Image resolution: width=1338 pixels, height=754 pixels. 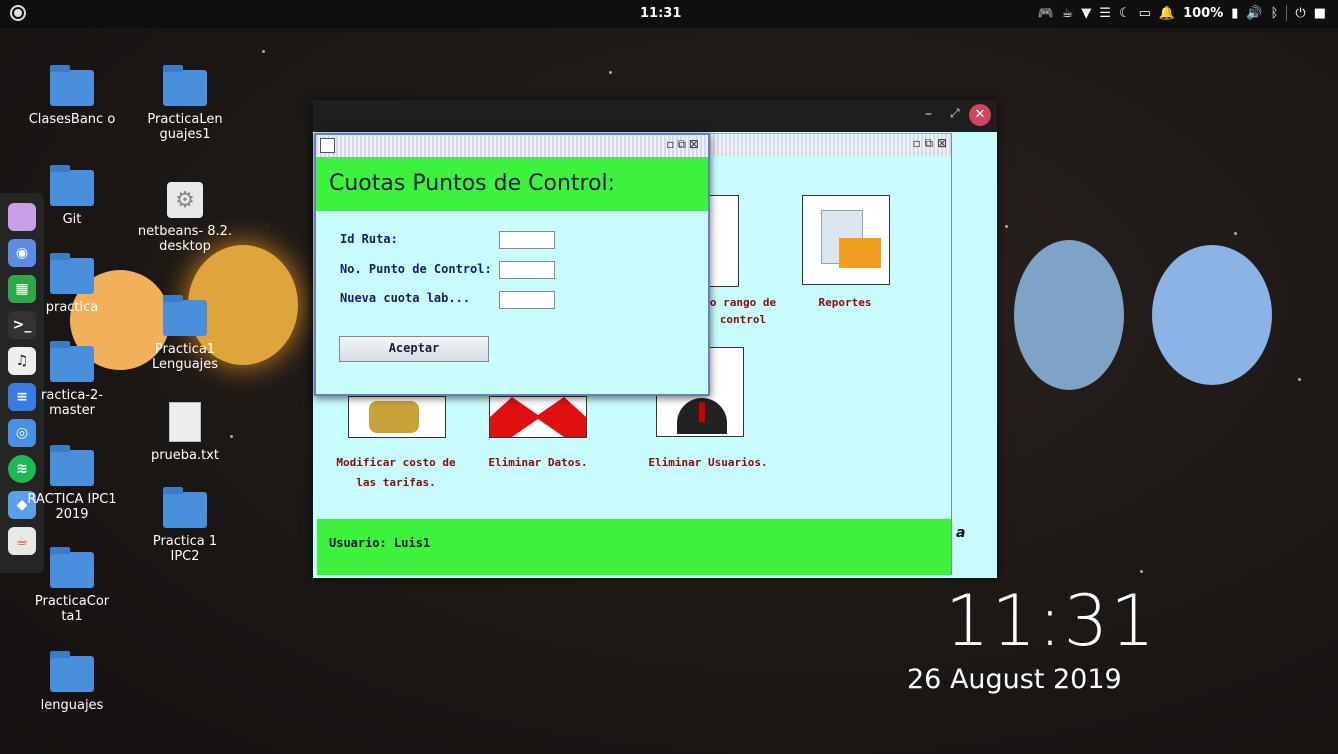 I want to click on menu-lines-icon: ☰, so click(x=1105, y=13).